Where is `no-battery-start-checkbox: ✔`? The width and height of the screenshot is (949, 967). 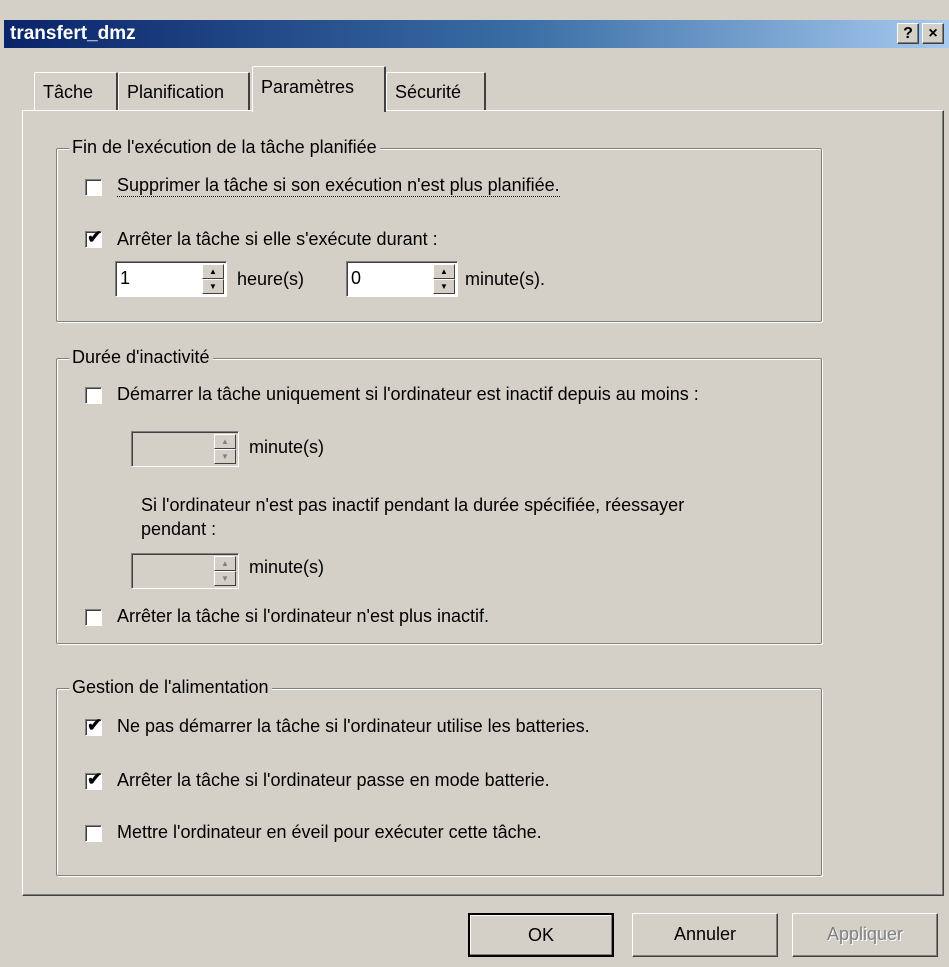
no-battery-start-checkbox: ✔ is located at coordinates (93, 725).